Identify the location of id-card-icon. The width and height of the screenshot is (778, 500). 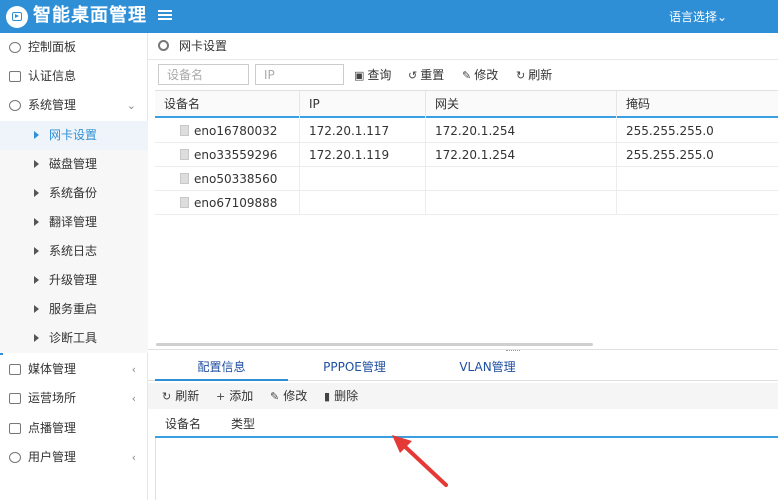
(15, 76).